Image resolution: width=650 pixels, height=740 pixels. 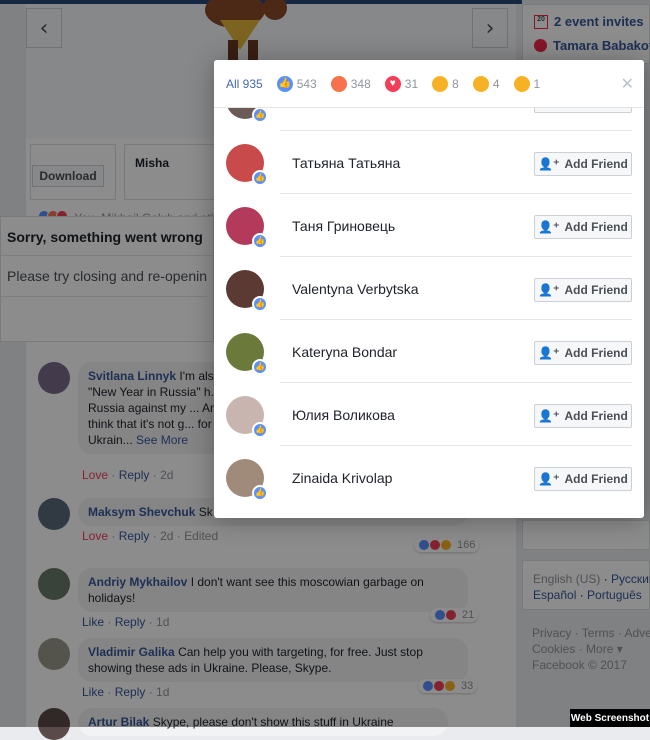 I want to click on list-item: 👍 Zinaida Krivolap 👤⁺ Add Friend, so click(x=429, y=477).